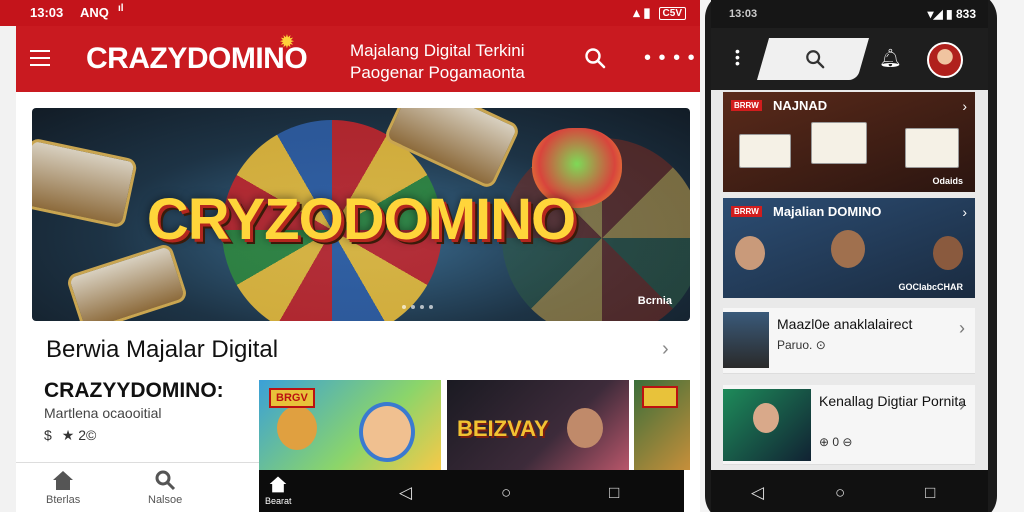 The width and height of the screenshot is (1024, 512). What do you see at coordinates (162, 349) in the screenshot?
I see `section-title: Berwia Majalar Digital` at bounding box center [162, 349].